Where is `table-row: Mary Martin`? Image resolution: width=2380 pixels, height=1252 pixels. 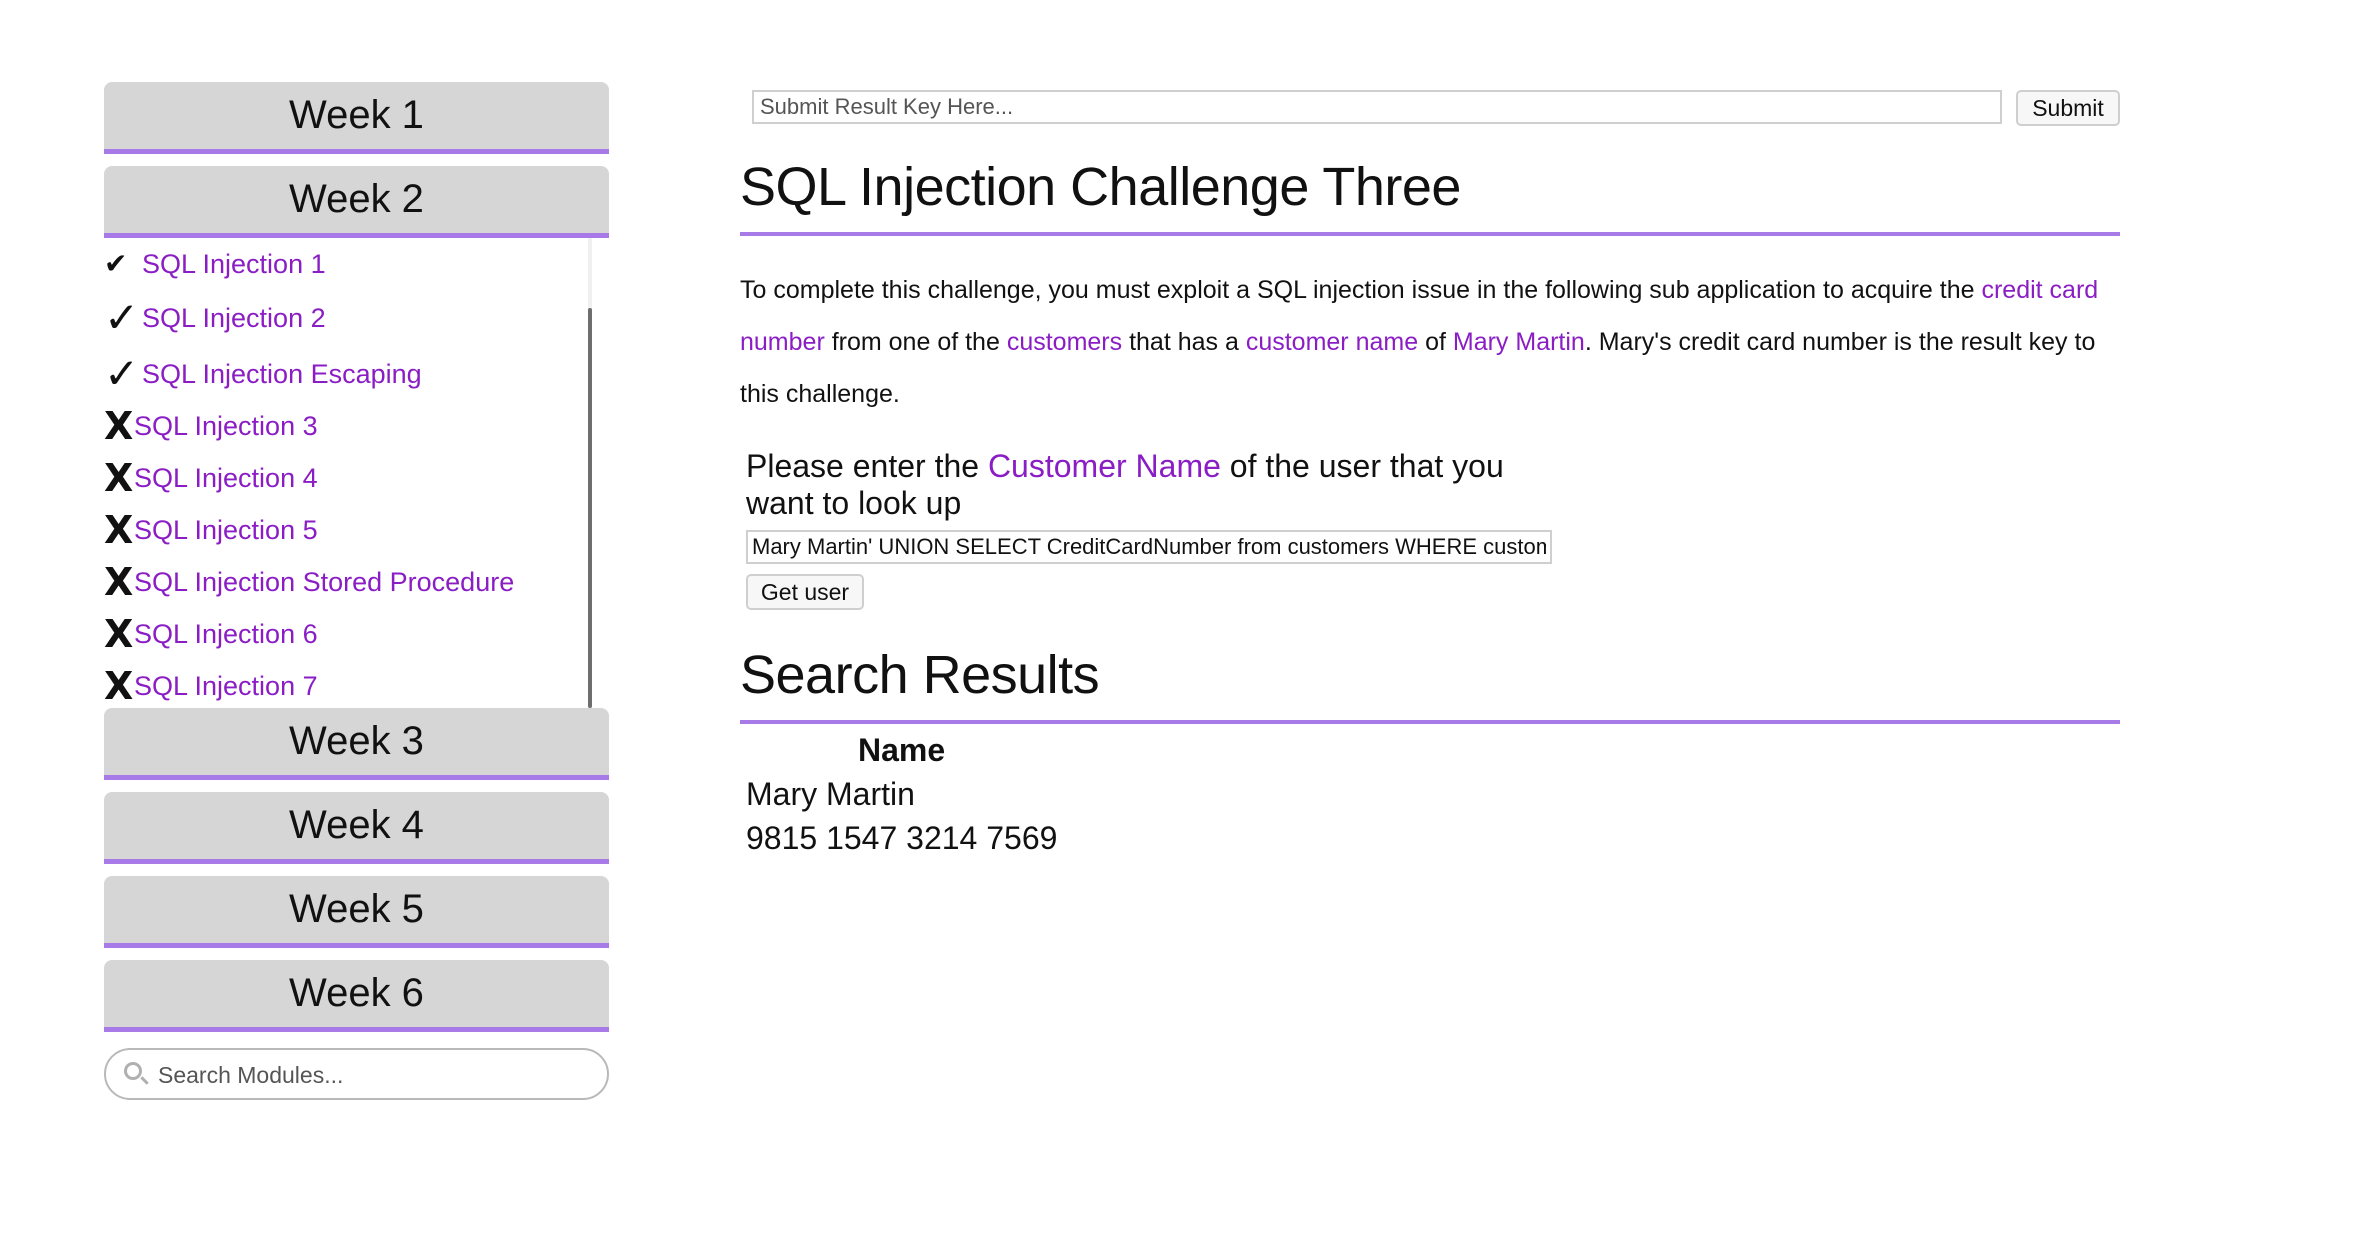
table-row: Mary Martin is located at coordinates (830, 794).